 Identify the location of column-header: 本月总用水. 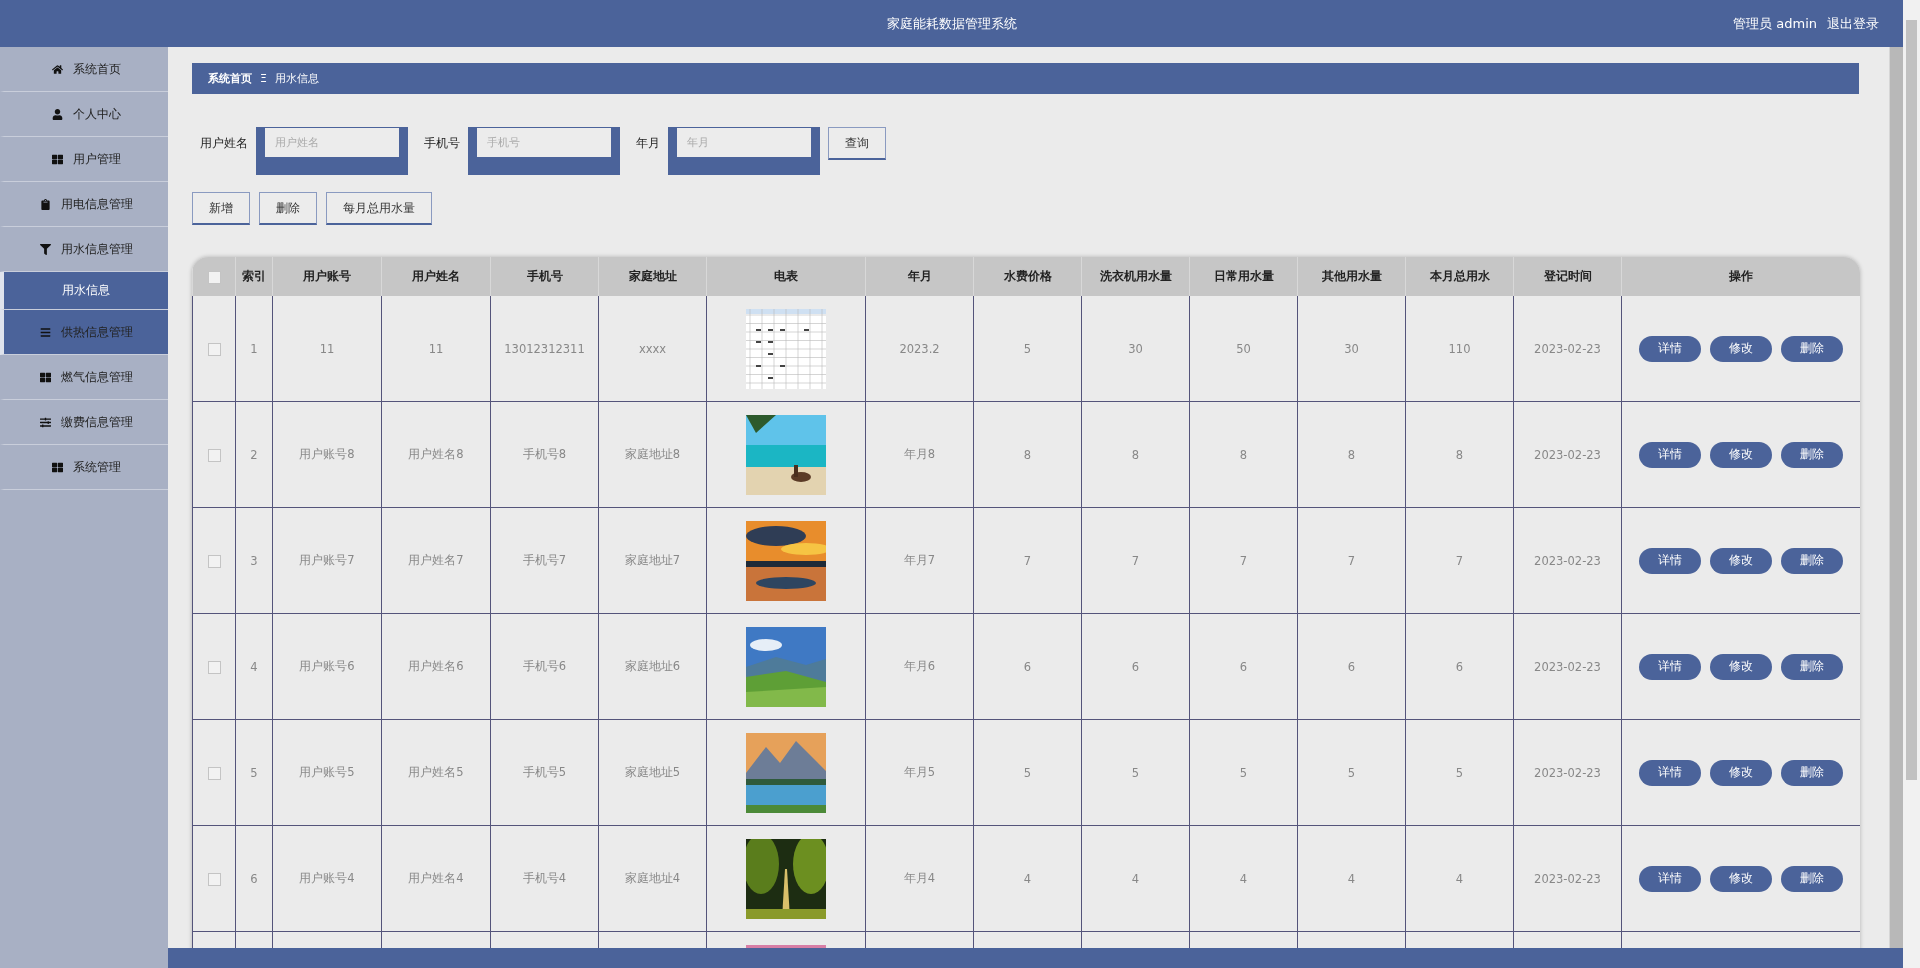
(1459, 276).